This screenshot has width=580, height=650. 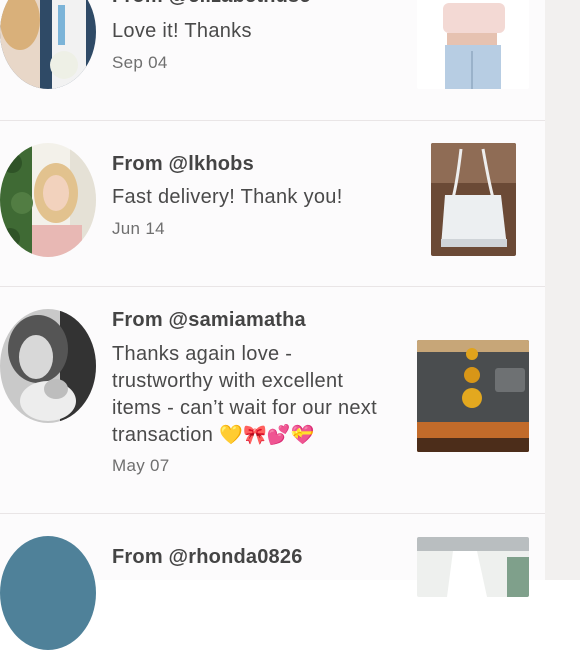 I want to click on review-message: Fast delivery! Thank you!, so click(x=227, y=197).